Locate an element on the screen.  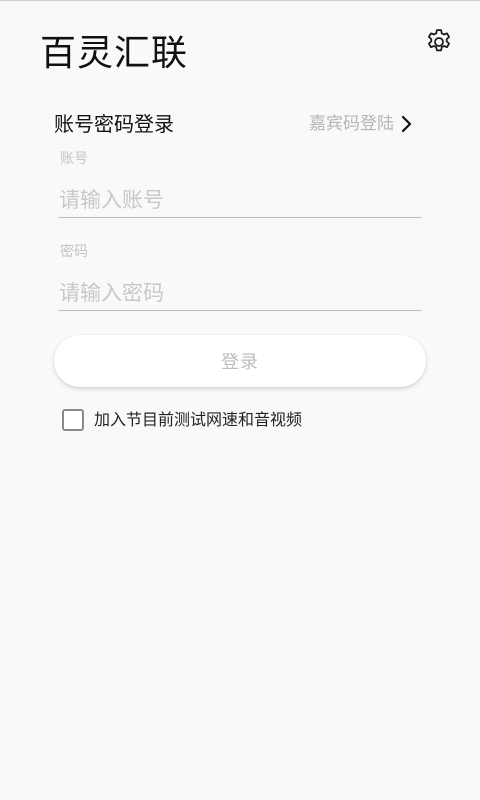
app-title: 百灵汇联 is located at coordinates (114, 53).